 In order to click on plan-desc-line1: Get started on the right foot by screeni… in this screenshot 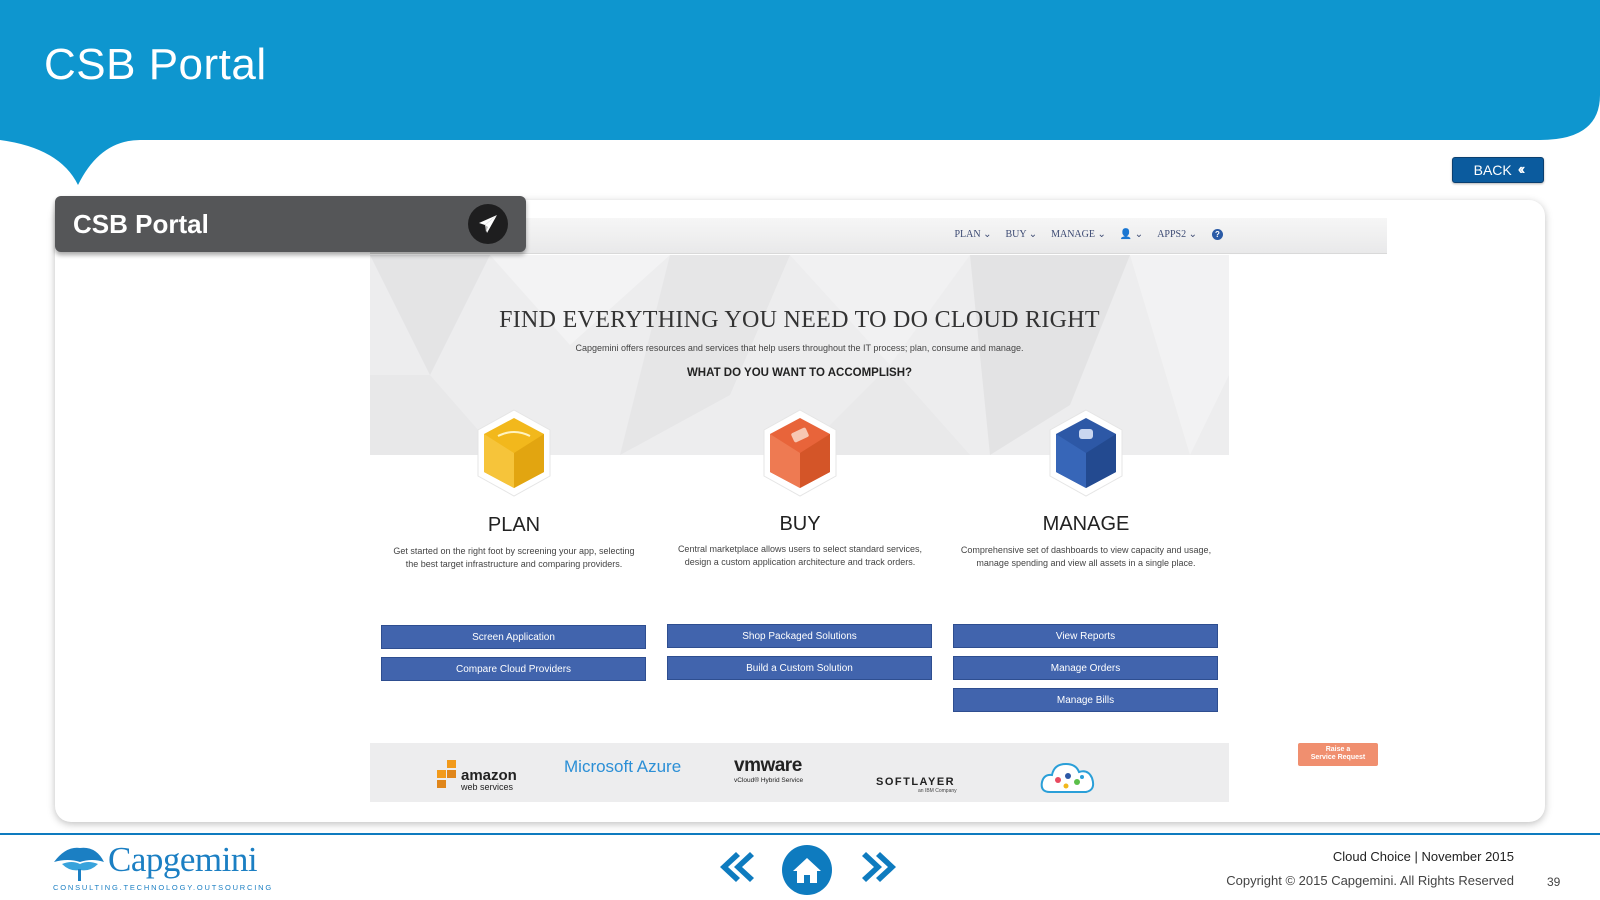, I will do `click(514, 551)`.